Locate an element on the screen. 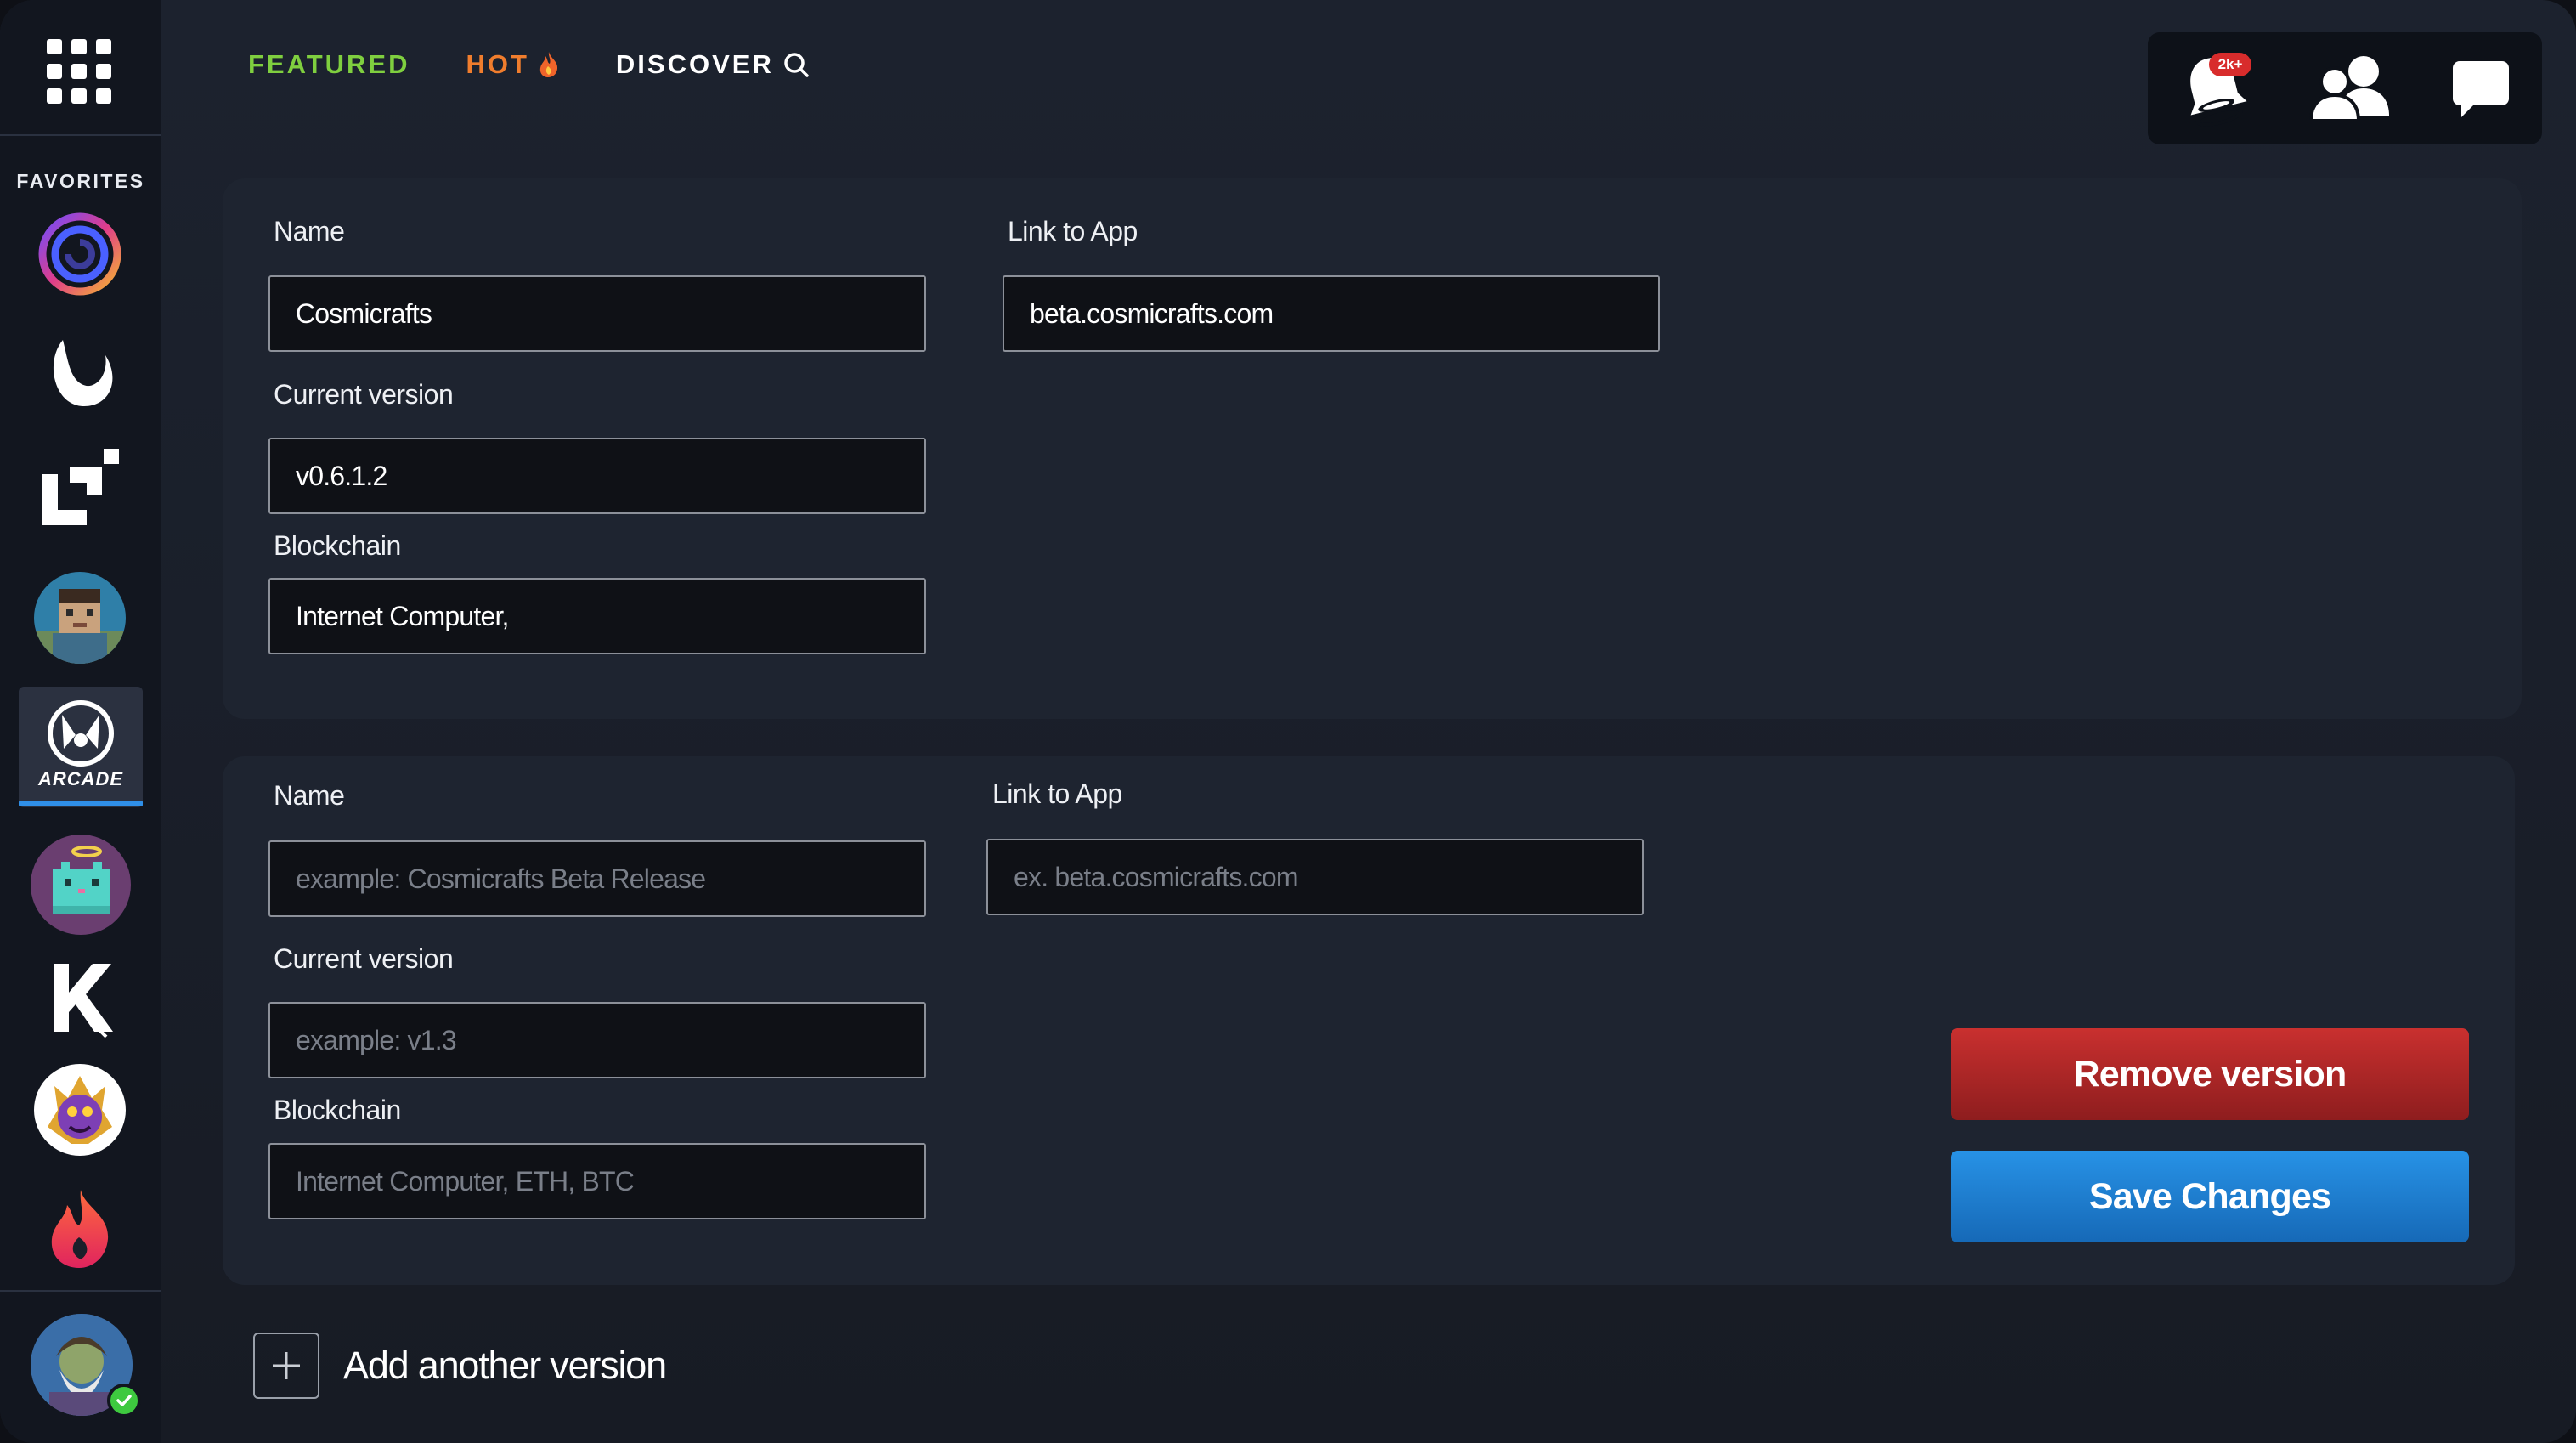 The width and height of the screenshot is (2576, 1443). corner-logo-icon is located at coordinates (80, 487).